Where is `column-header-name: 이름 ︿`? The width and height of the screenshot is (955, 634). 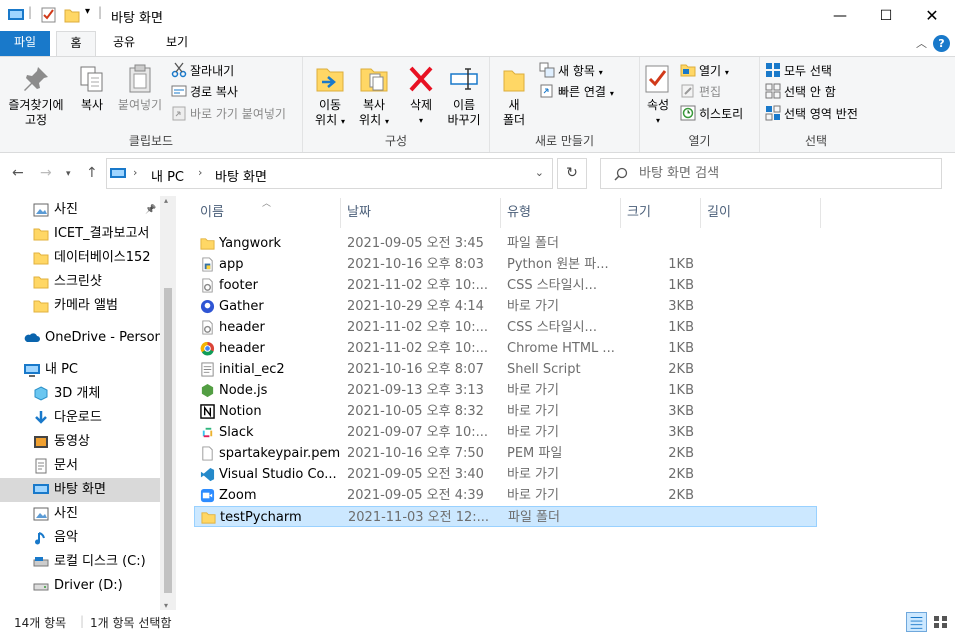
column-header-name: 이름 ︿ is located at coordinates (267, 213).